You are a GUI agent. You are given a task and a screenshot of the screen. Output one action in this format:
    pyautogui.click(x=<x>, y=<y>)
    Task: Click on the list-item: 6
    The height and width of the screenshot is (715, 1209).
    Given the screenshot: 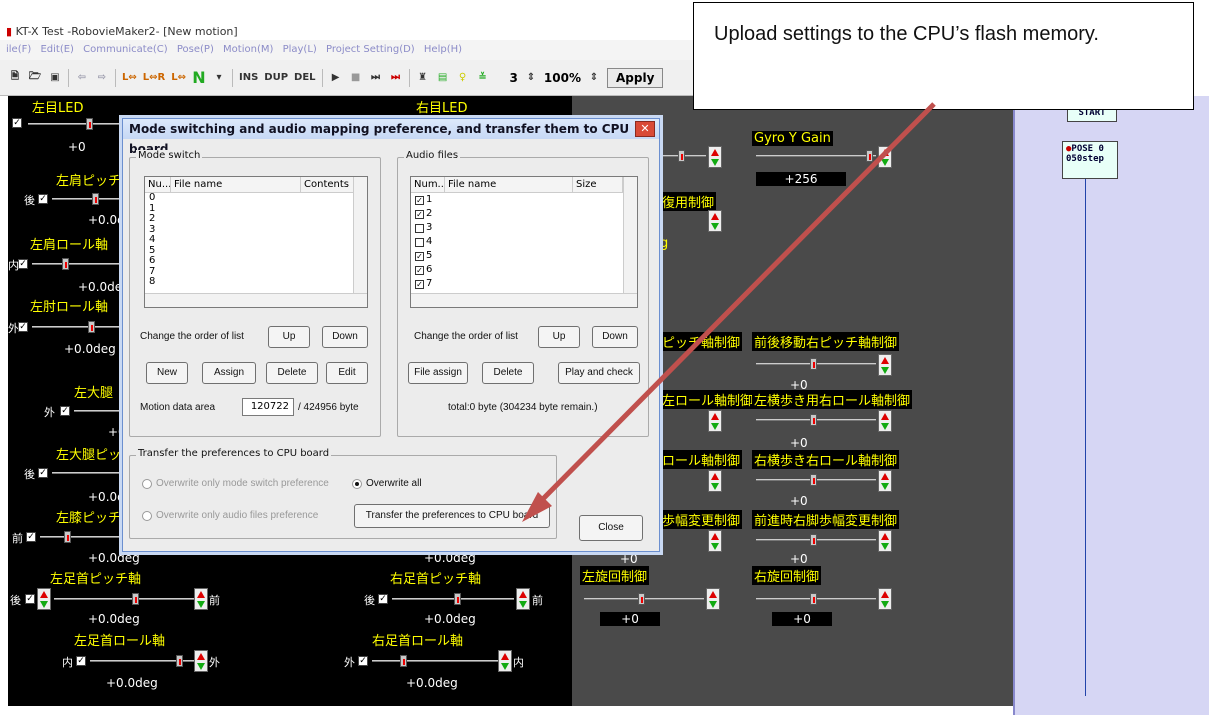 What is the action you would take?
    pyautogui.click(x=256, y=261)
    